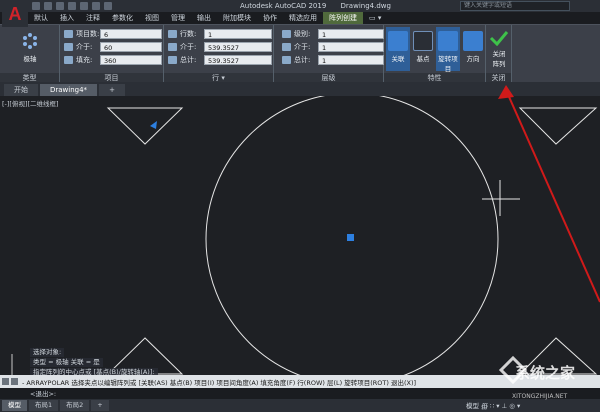  What do you see at coordinates (423, 59) in the screenshot?
I see `base-point-label: 基点` at bounding box center [423, 59].